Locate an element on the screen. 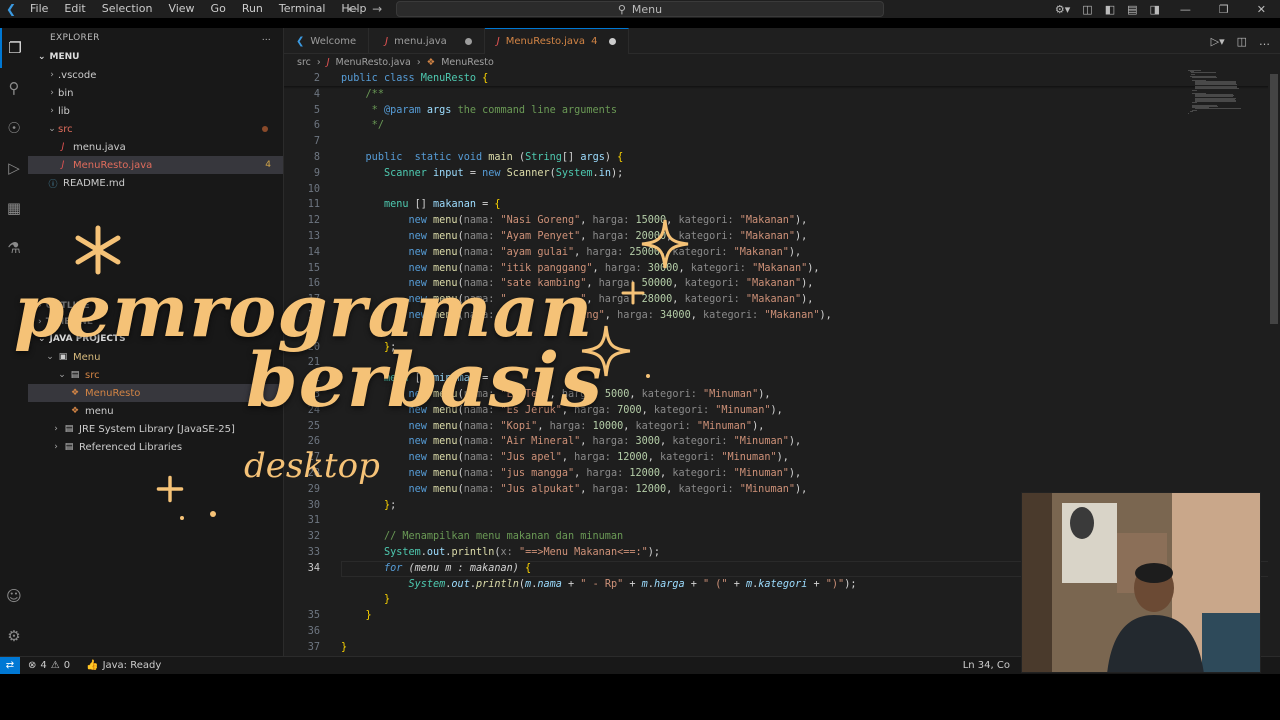 The height and width of the screenshot is (720, 1280). code-line: 2 public class MenuResto { is located at coordinates (734, 79).